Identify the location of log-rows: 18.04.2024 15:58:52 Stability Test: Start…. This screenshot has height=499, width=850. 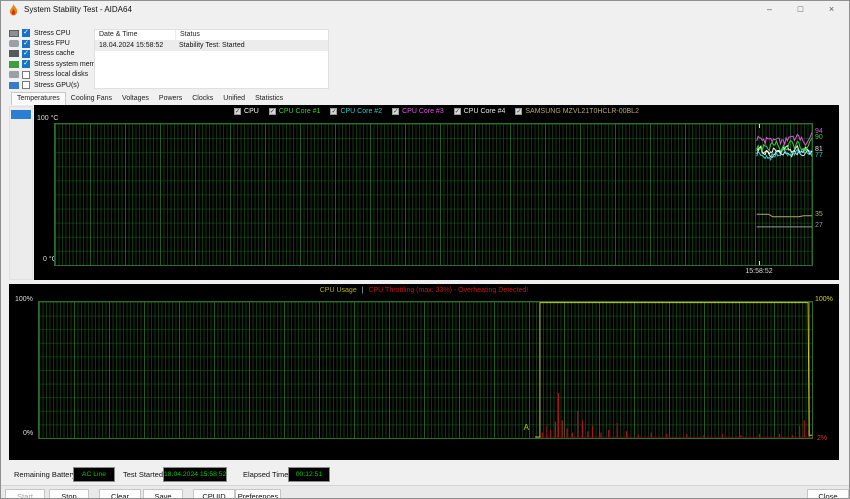
(211, 46).